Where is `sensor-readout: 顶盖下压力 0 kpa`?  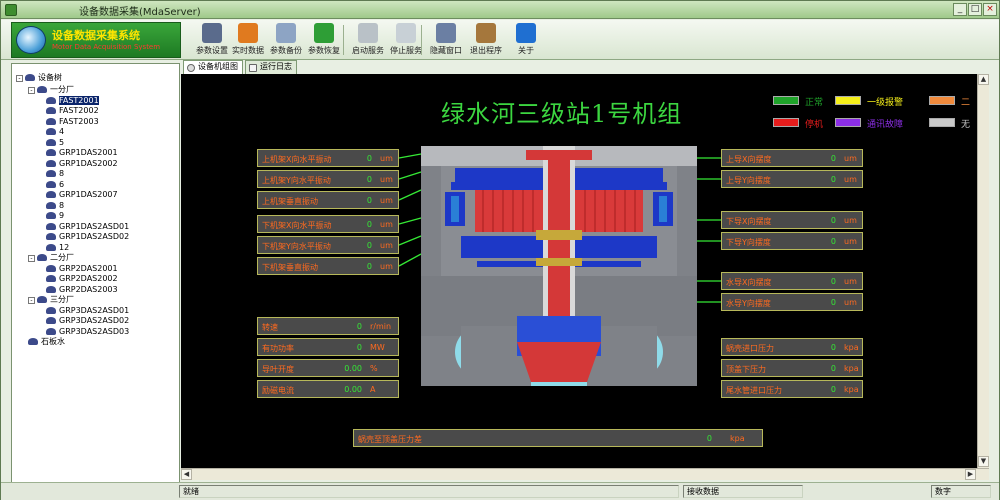
sensor-readout: 顶盖下压力 0 kpa is located at coordinates (792, 368).